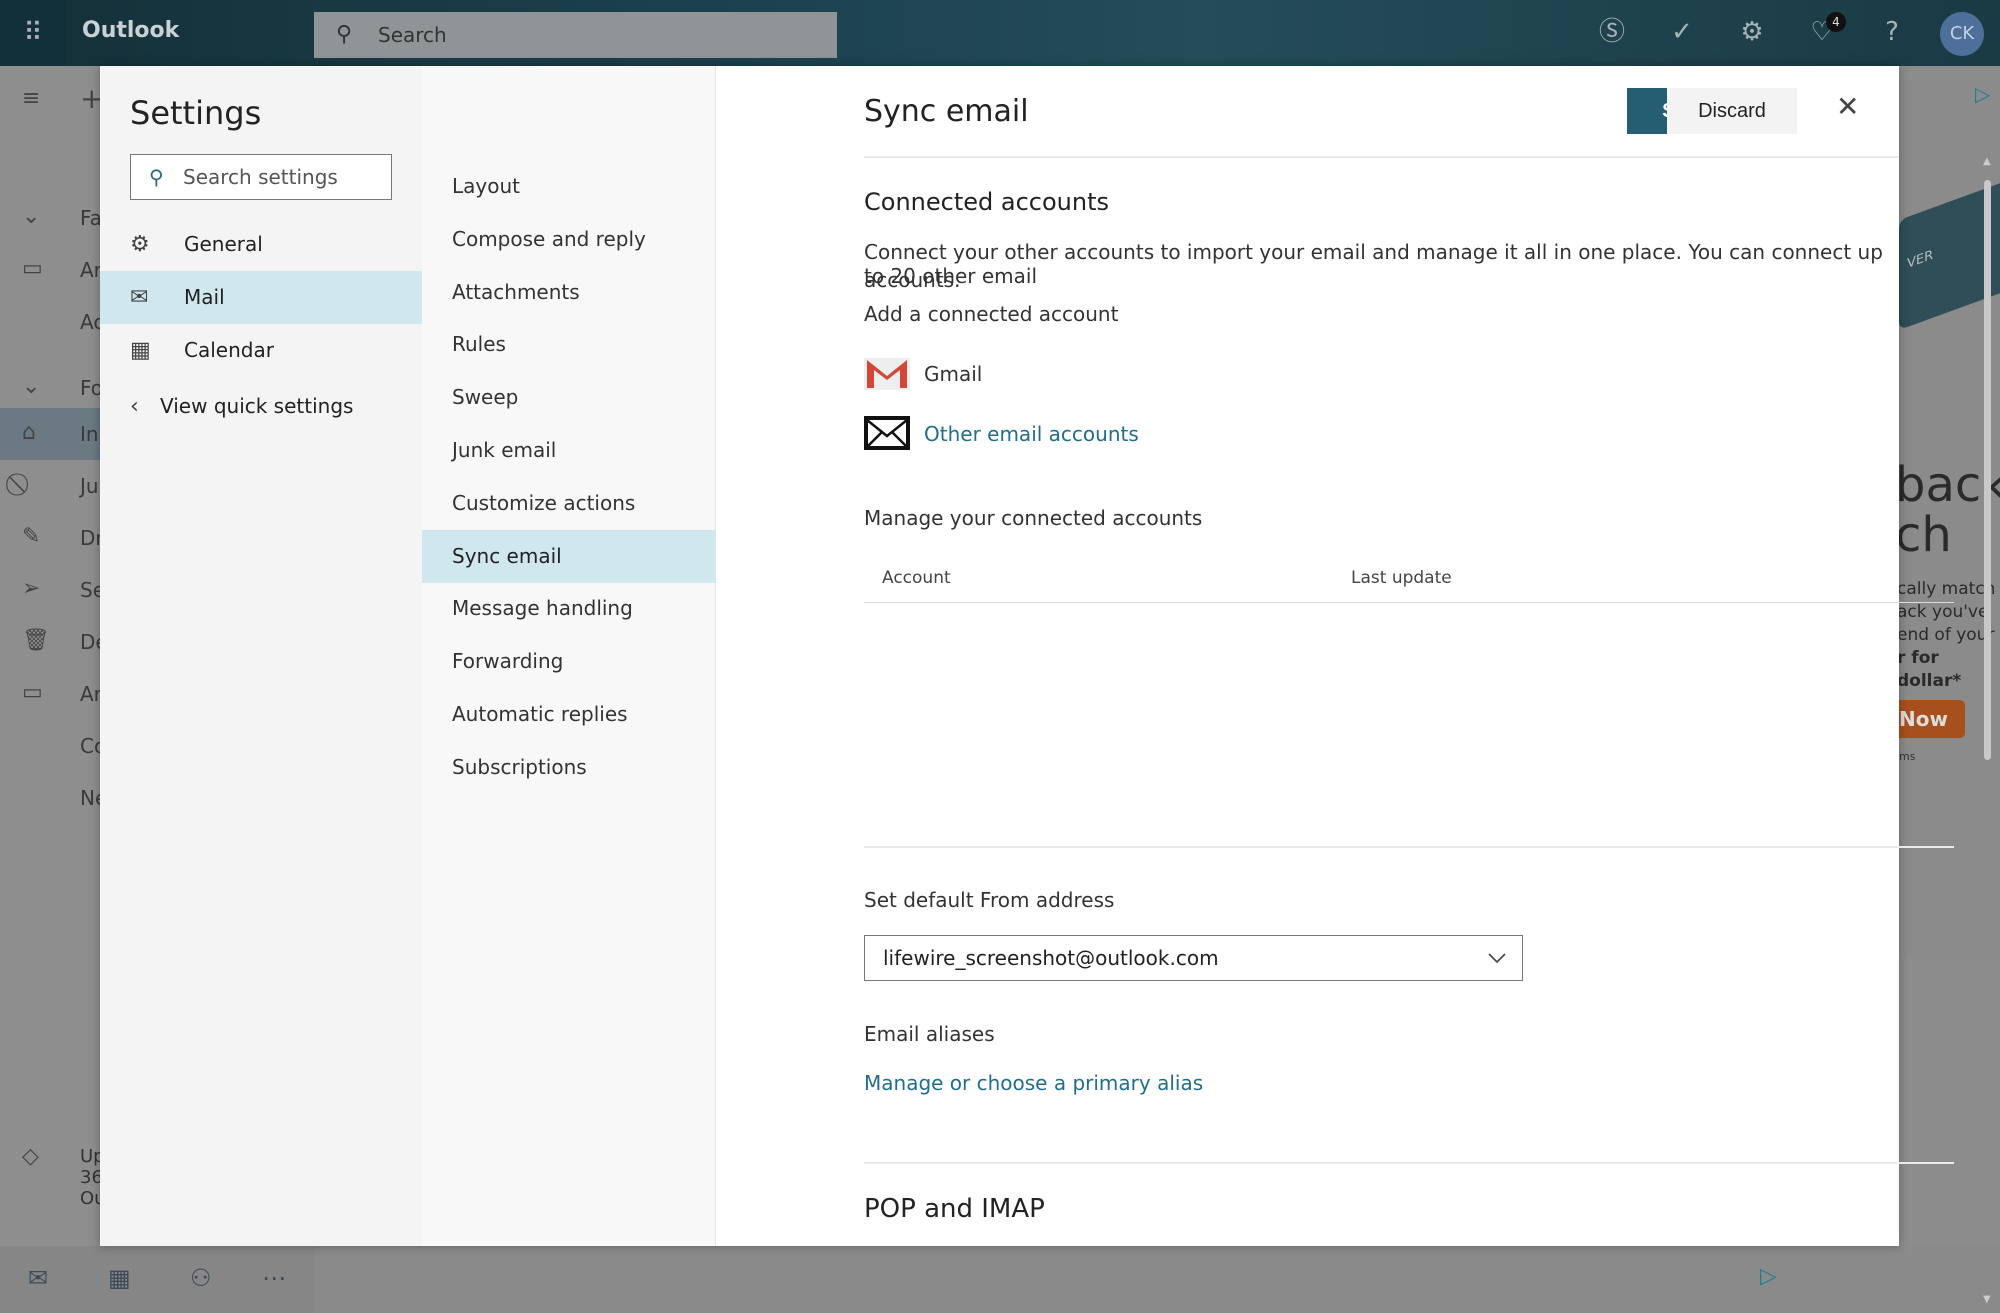  I want to click on skype-icon: Ⓢ, so click(1612, 32).